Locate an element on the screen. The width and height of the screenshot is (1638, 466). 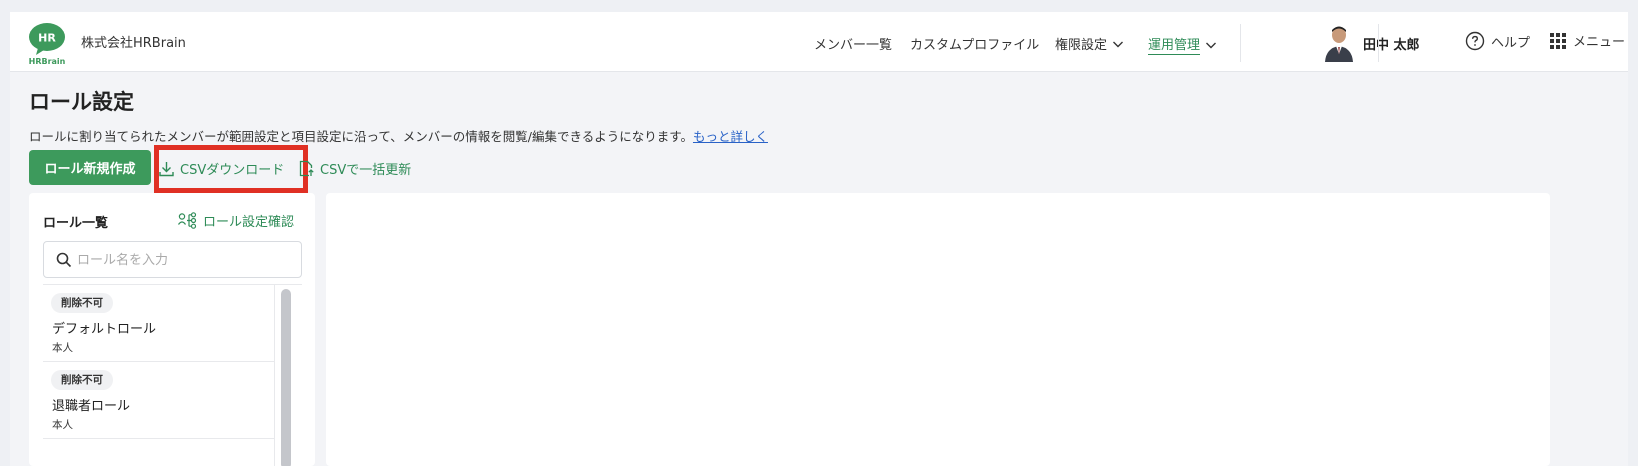
role-name: 退職者ロール is located at coordinates (91, 406).